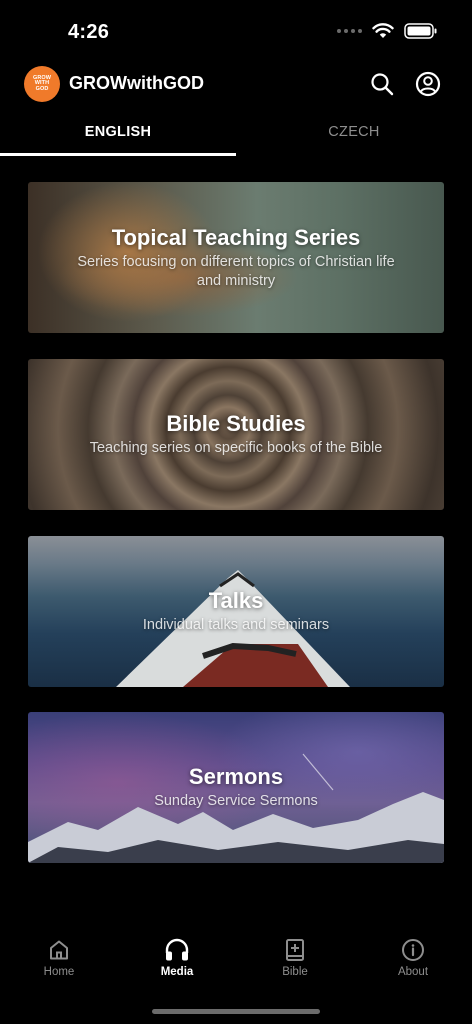 The height and width of the screenshot is (1024, 472). Describe the element at coordinates (354, 133) in the screenshot. I see `tab-czech: CZECH` at that location.